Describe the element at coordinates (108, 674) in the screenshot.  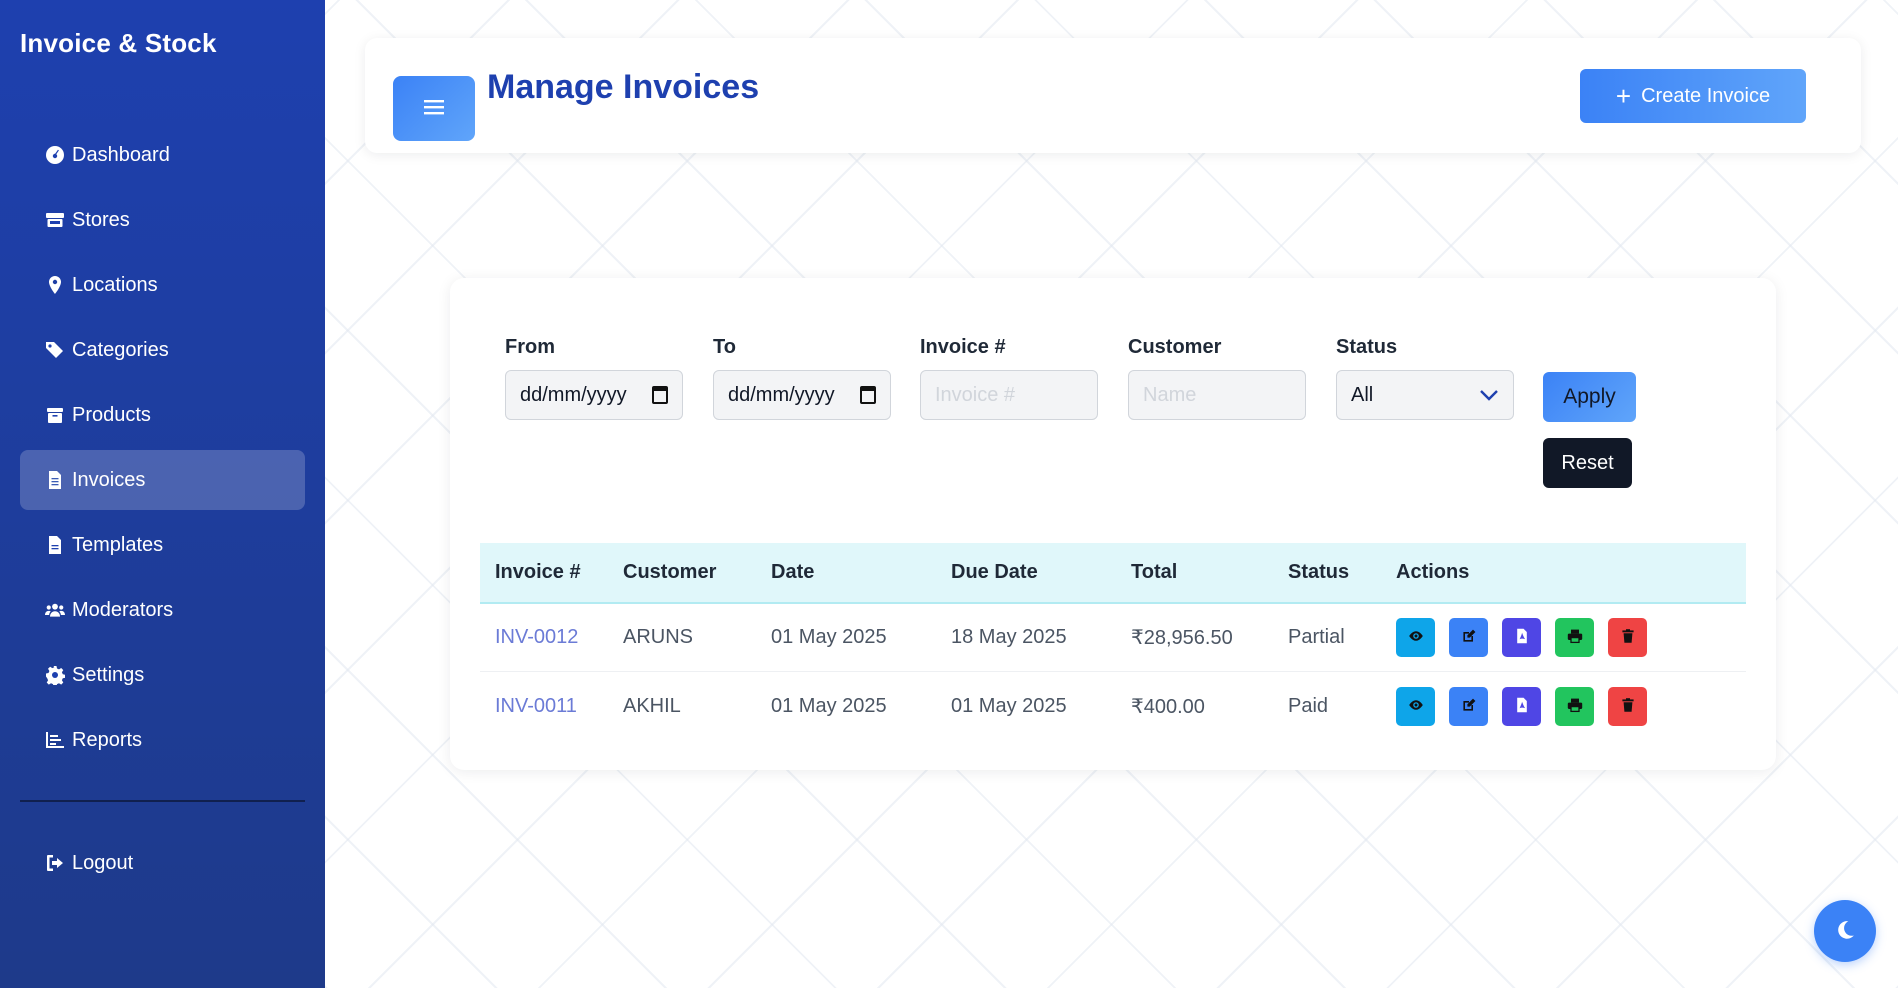
I see `sidebar-item-label: Settings` at that location.